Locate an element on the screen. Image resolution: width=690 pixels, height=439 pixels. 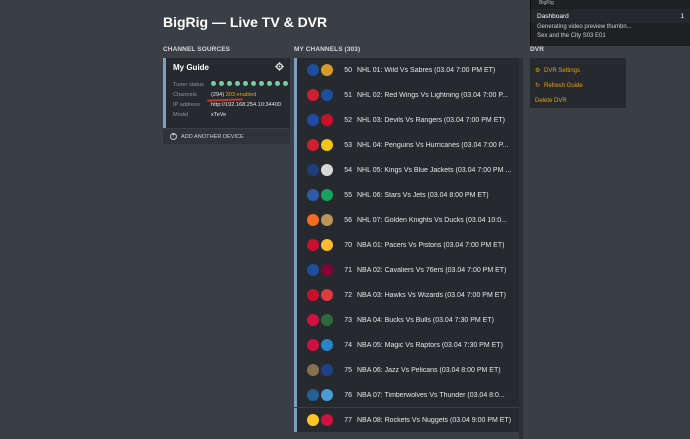
page-title: BigRig — Live TV & DVR is located at coordinates (245, 22).